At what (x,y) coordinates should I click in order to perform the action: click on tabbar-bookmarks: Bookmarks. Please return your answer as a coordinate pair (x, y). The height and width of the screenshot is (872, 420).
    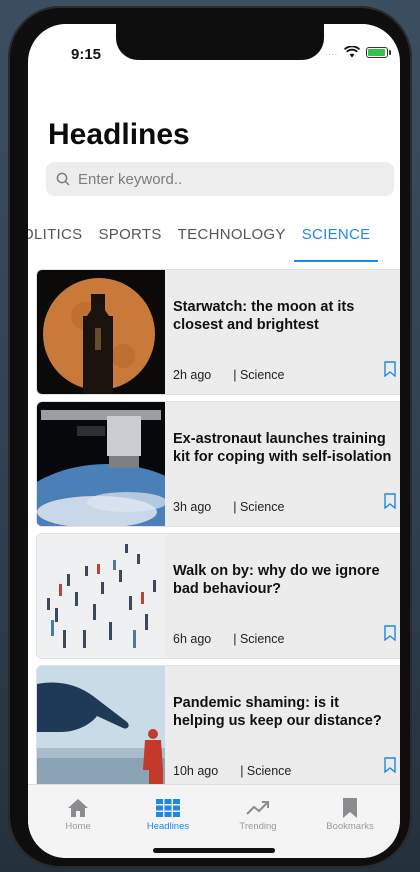
    Looking at the image, I should click on (350, 813).